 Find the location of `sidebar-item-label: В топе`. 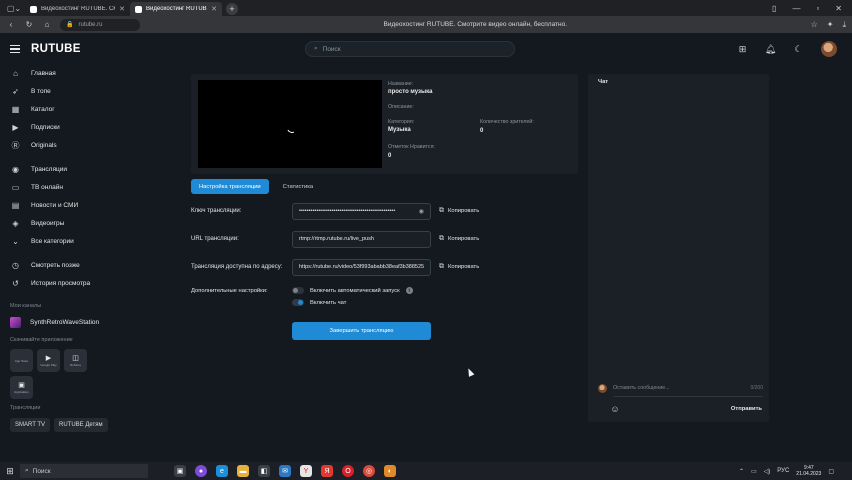

sidebar-item-label: В топе is located at coordinates (41, 92).